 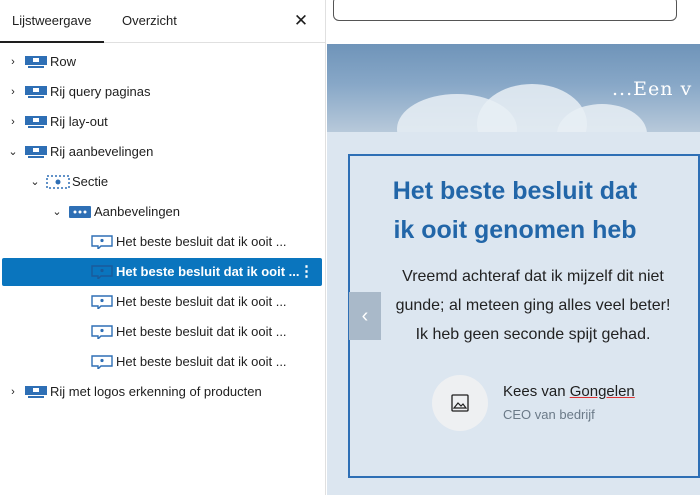 I want to click on tree-item-rij-lay-out: › Rij lay-out, so click(x=162, y=122).